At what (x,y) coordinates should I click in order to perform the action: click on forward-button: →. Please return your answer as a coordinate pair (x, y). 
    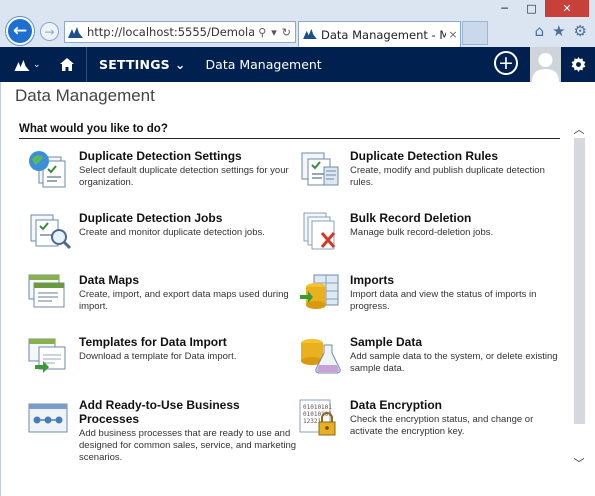
    Looking at the image, I should click on (49, 31).